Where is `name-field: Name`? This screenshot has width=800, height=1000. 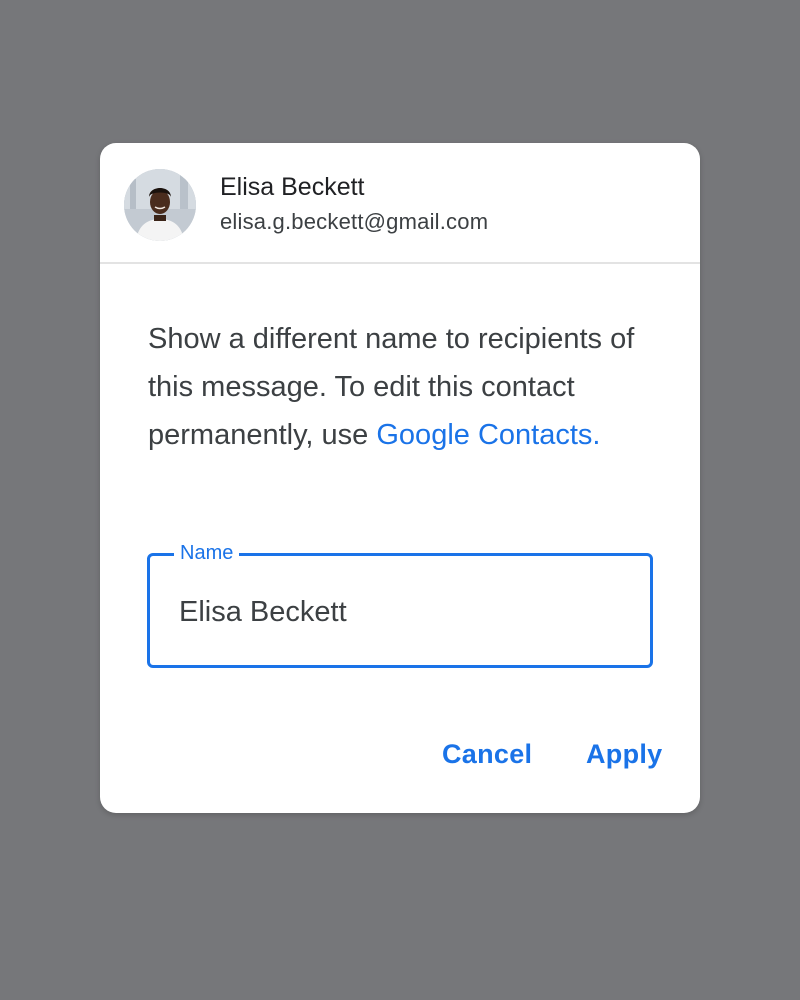 name-field: Name is located at coordinates (400, 604).